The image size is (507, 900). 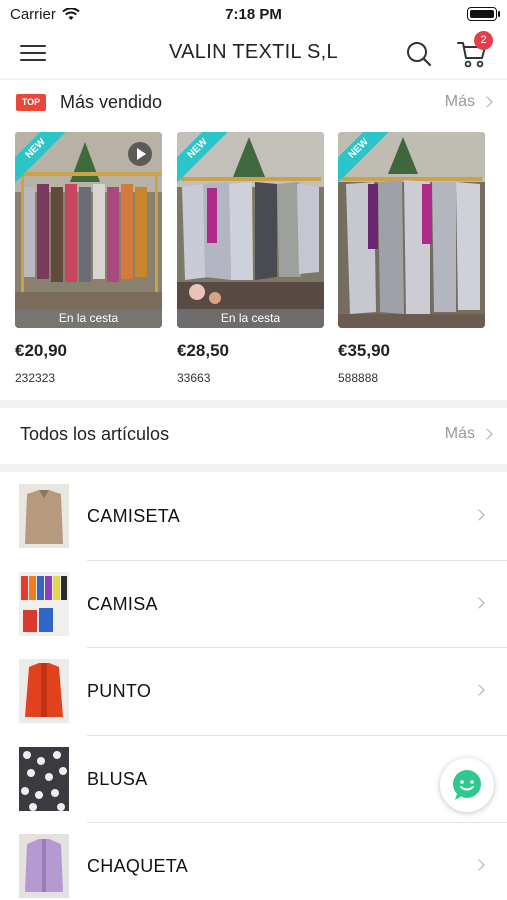 What do you see at coordinates (253, 517) in the screenshot?
I see `category-row: CAMISETA` at bounding box center [253, 517].